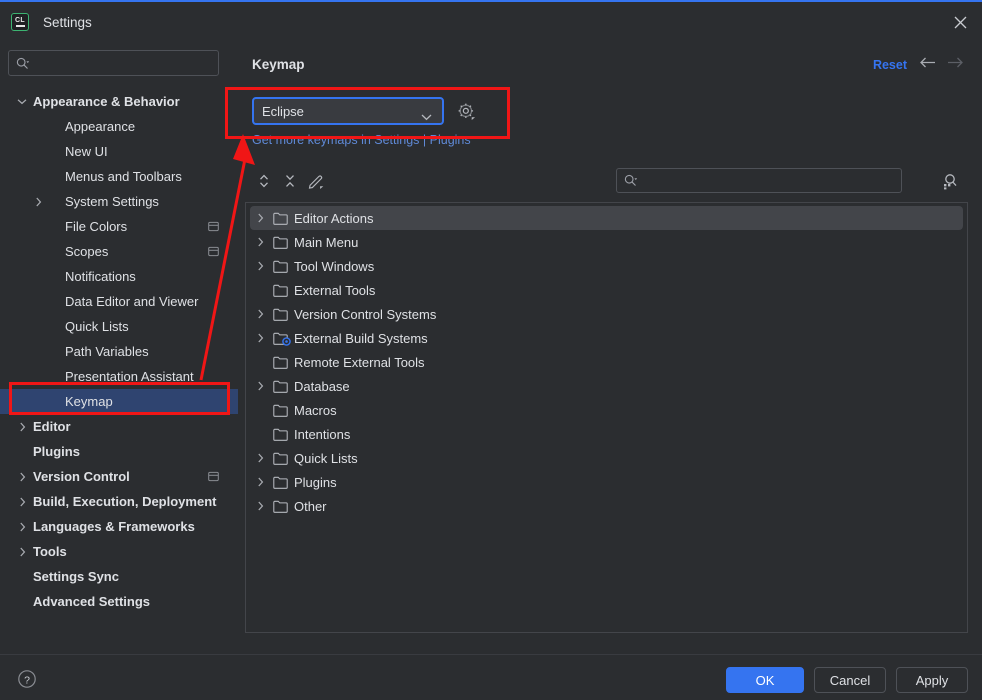  Describe the element at coordinates (491, 677) in the screenshot. I see `dialog-footer: ? OK Cancel Apply` at that location.